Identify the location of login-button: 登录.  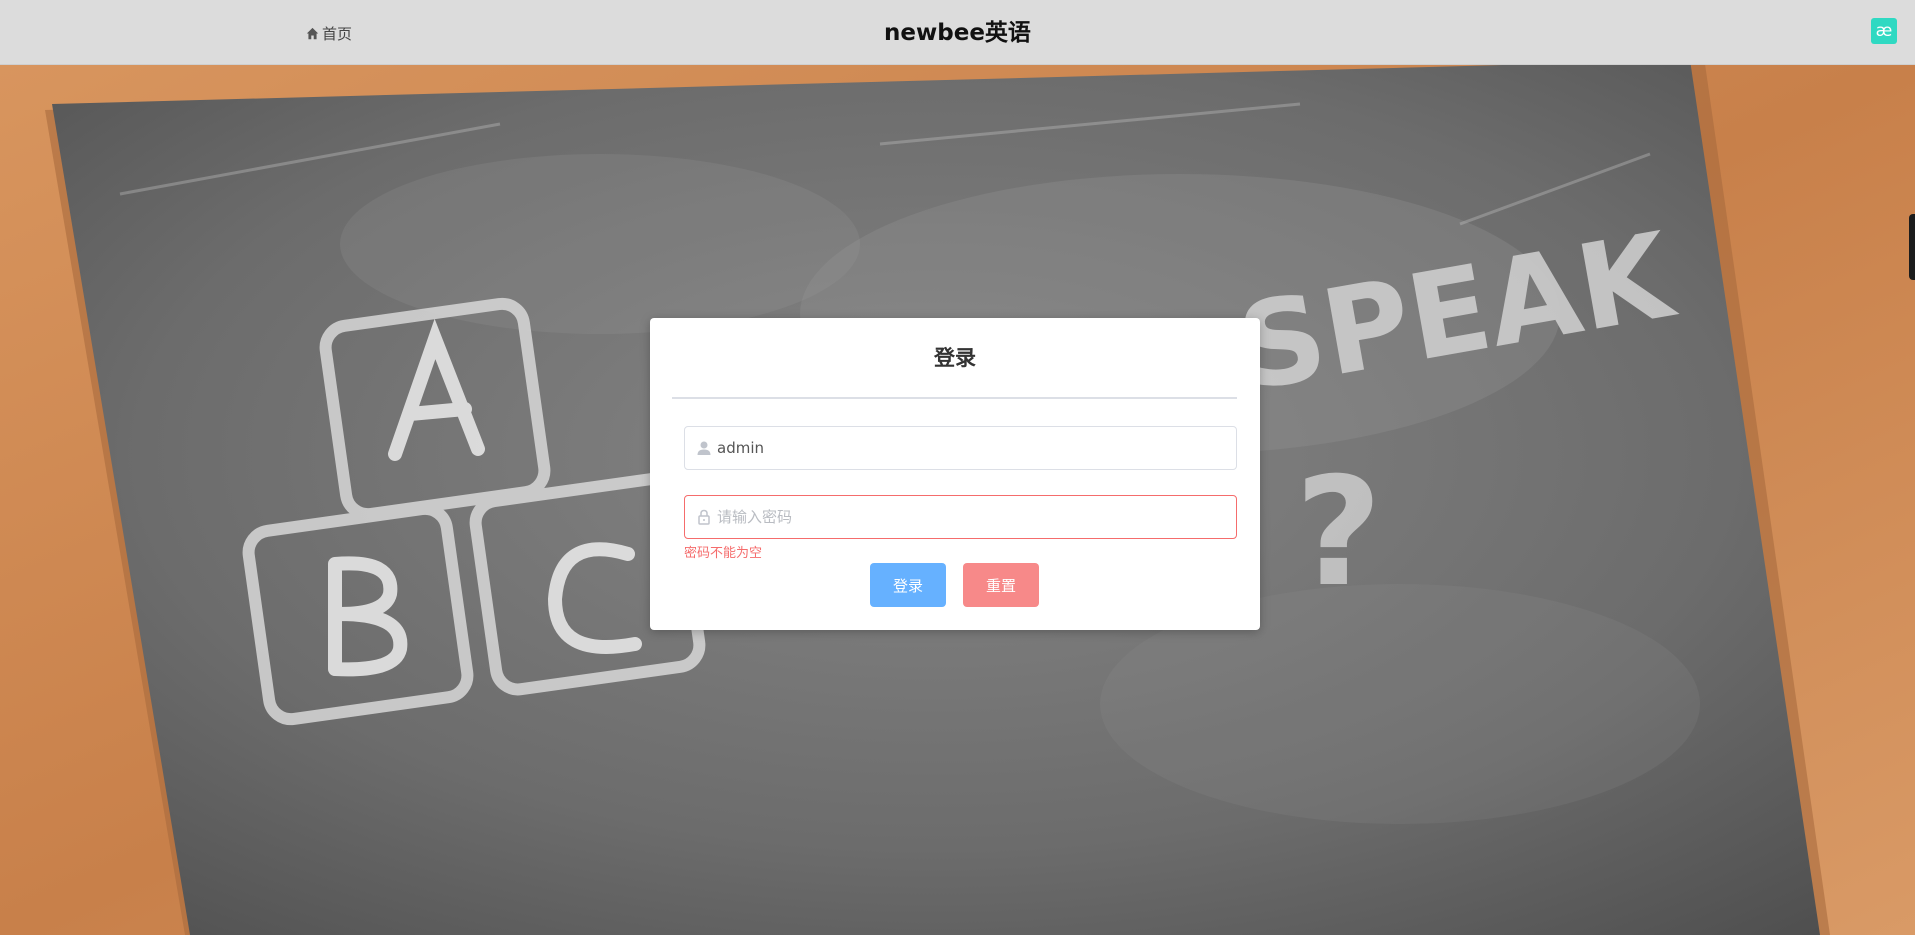
(908, 585).